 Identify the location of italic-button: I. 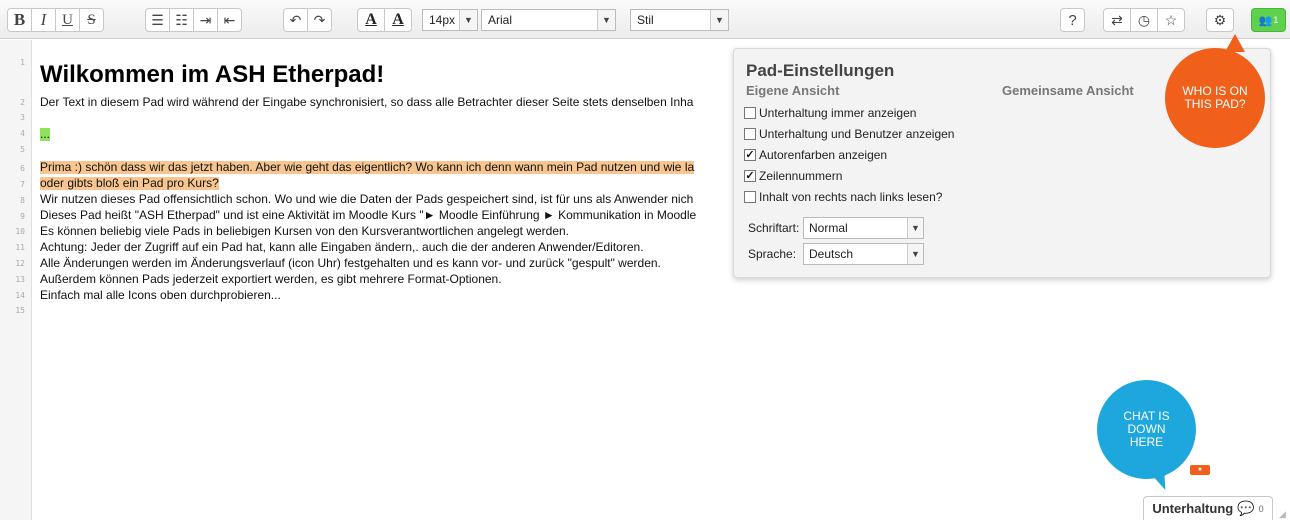
(43, 20).